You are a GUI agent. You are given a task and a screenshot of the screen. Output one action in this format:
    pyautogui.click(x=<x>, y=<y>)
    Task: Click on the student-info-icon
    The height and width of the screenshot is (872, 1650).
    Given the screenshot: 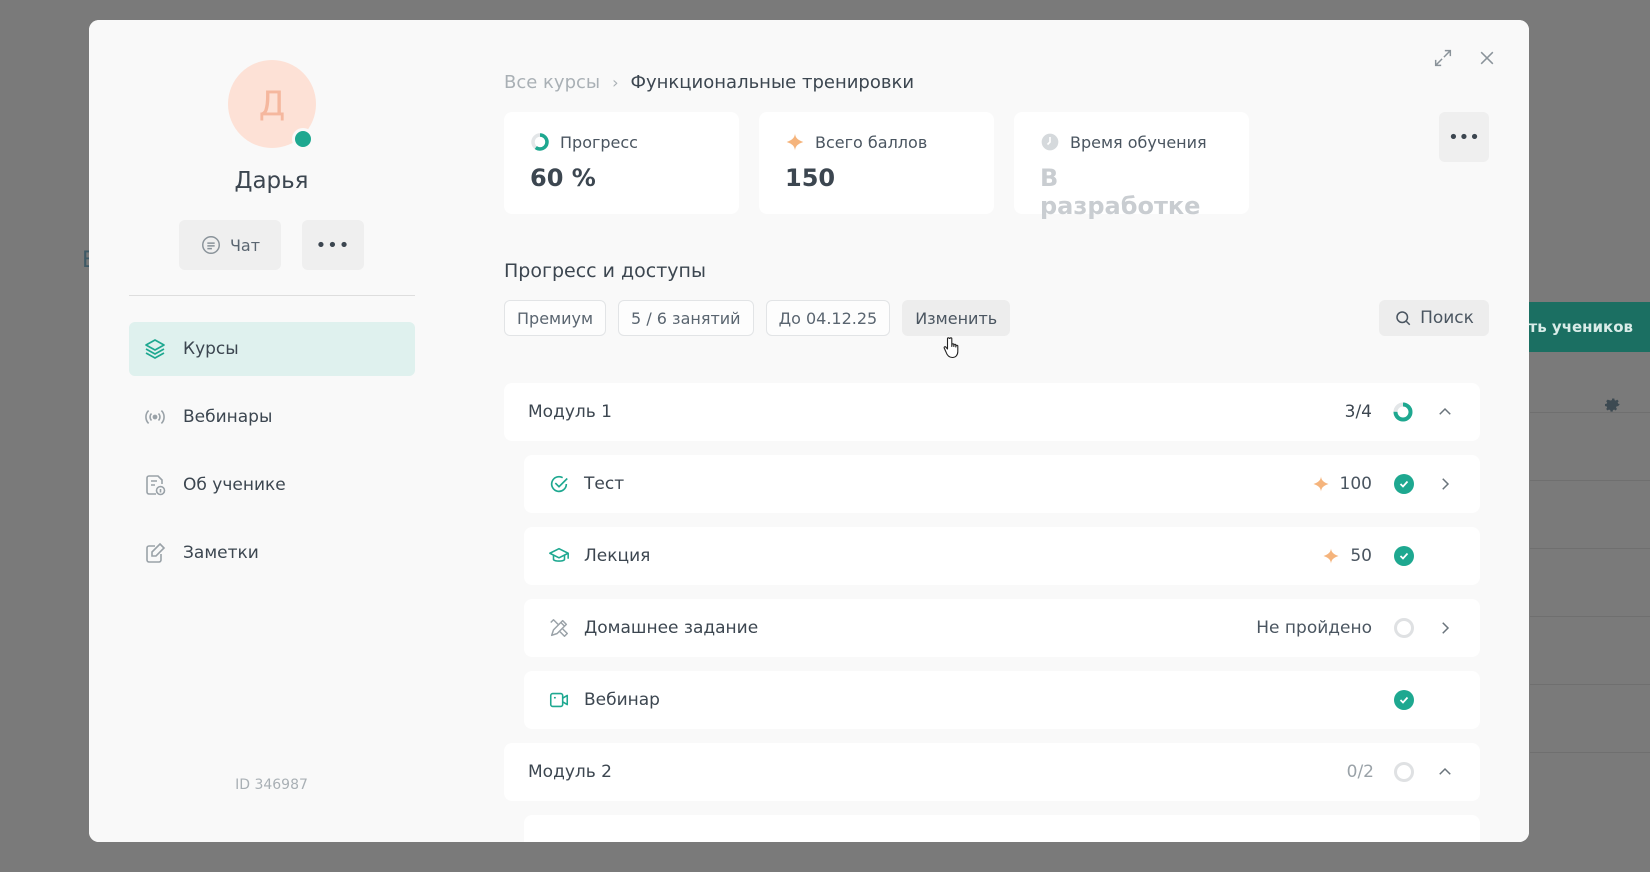 What is the action you would take?
    pyautogui.click(x=155, y=485)
    